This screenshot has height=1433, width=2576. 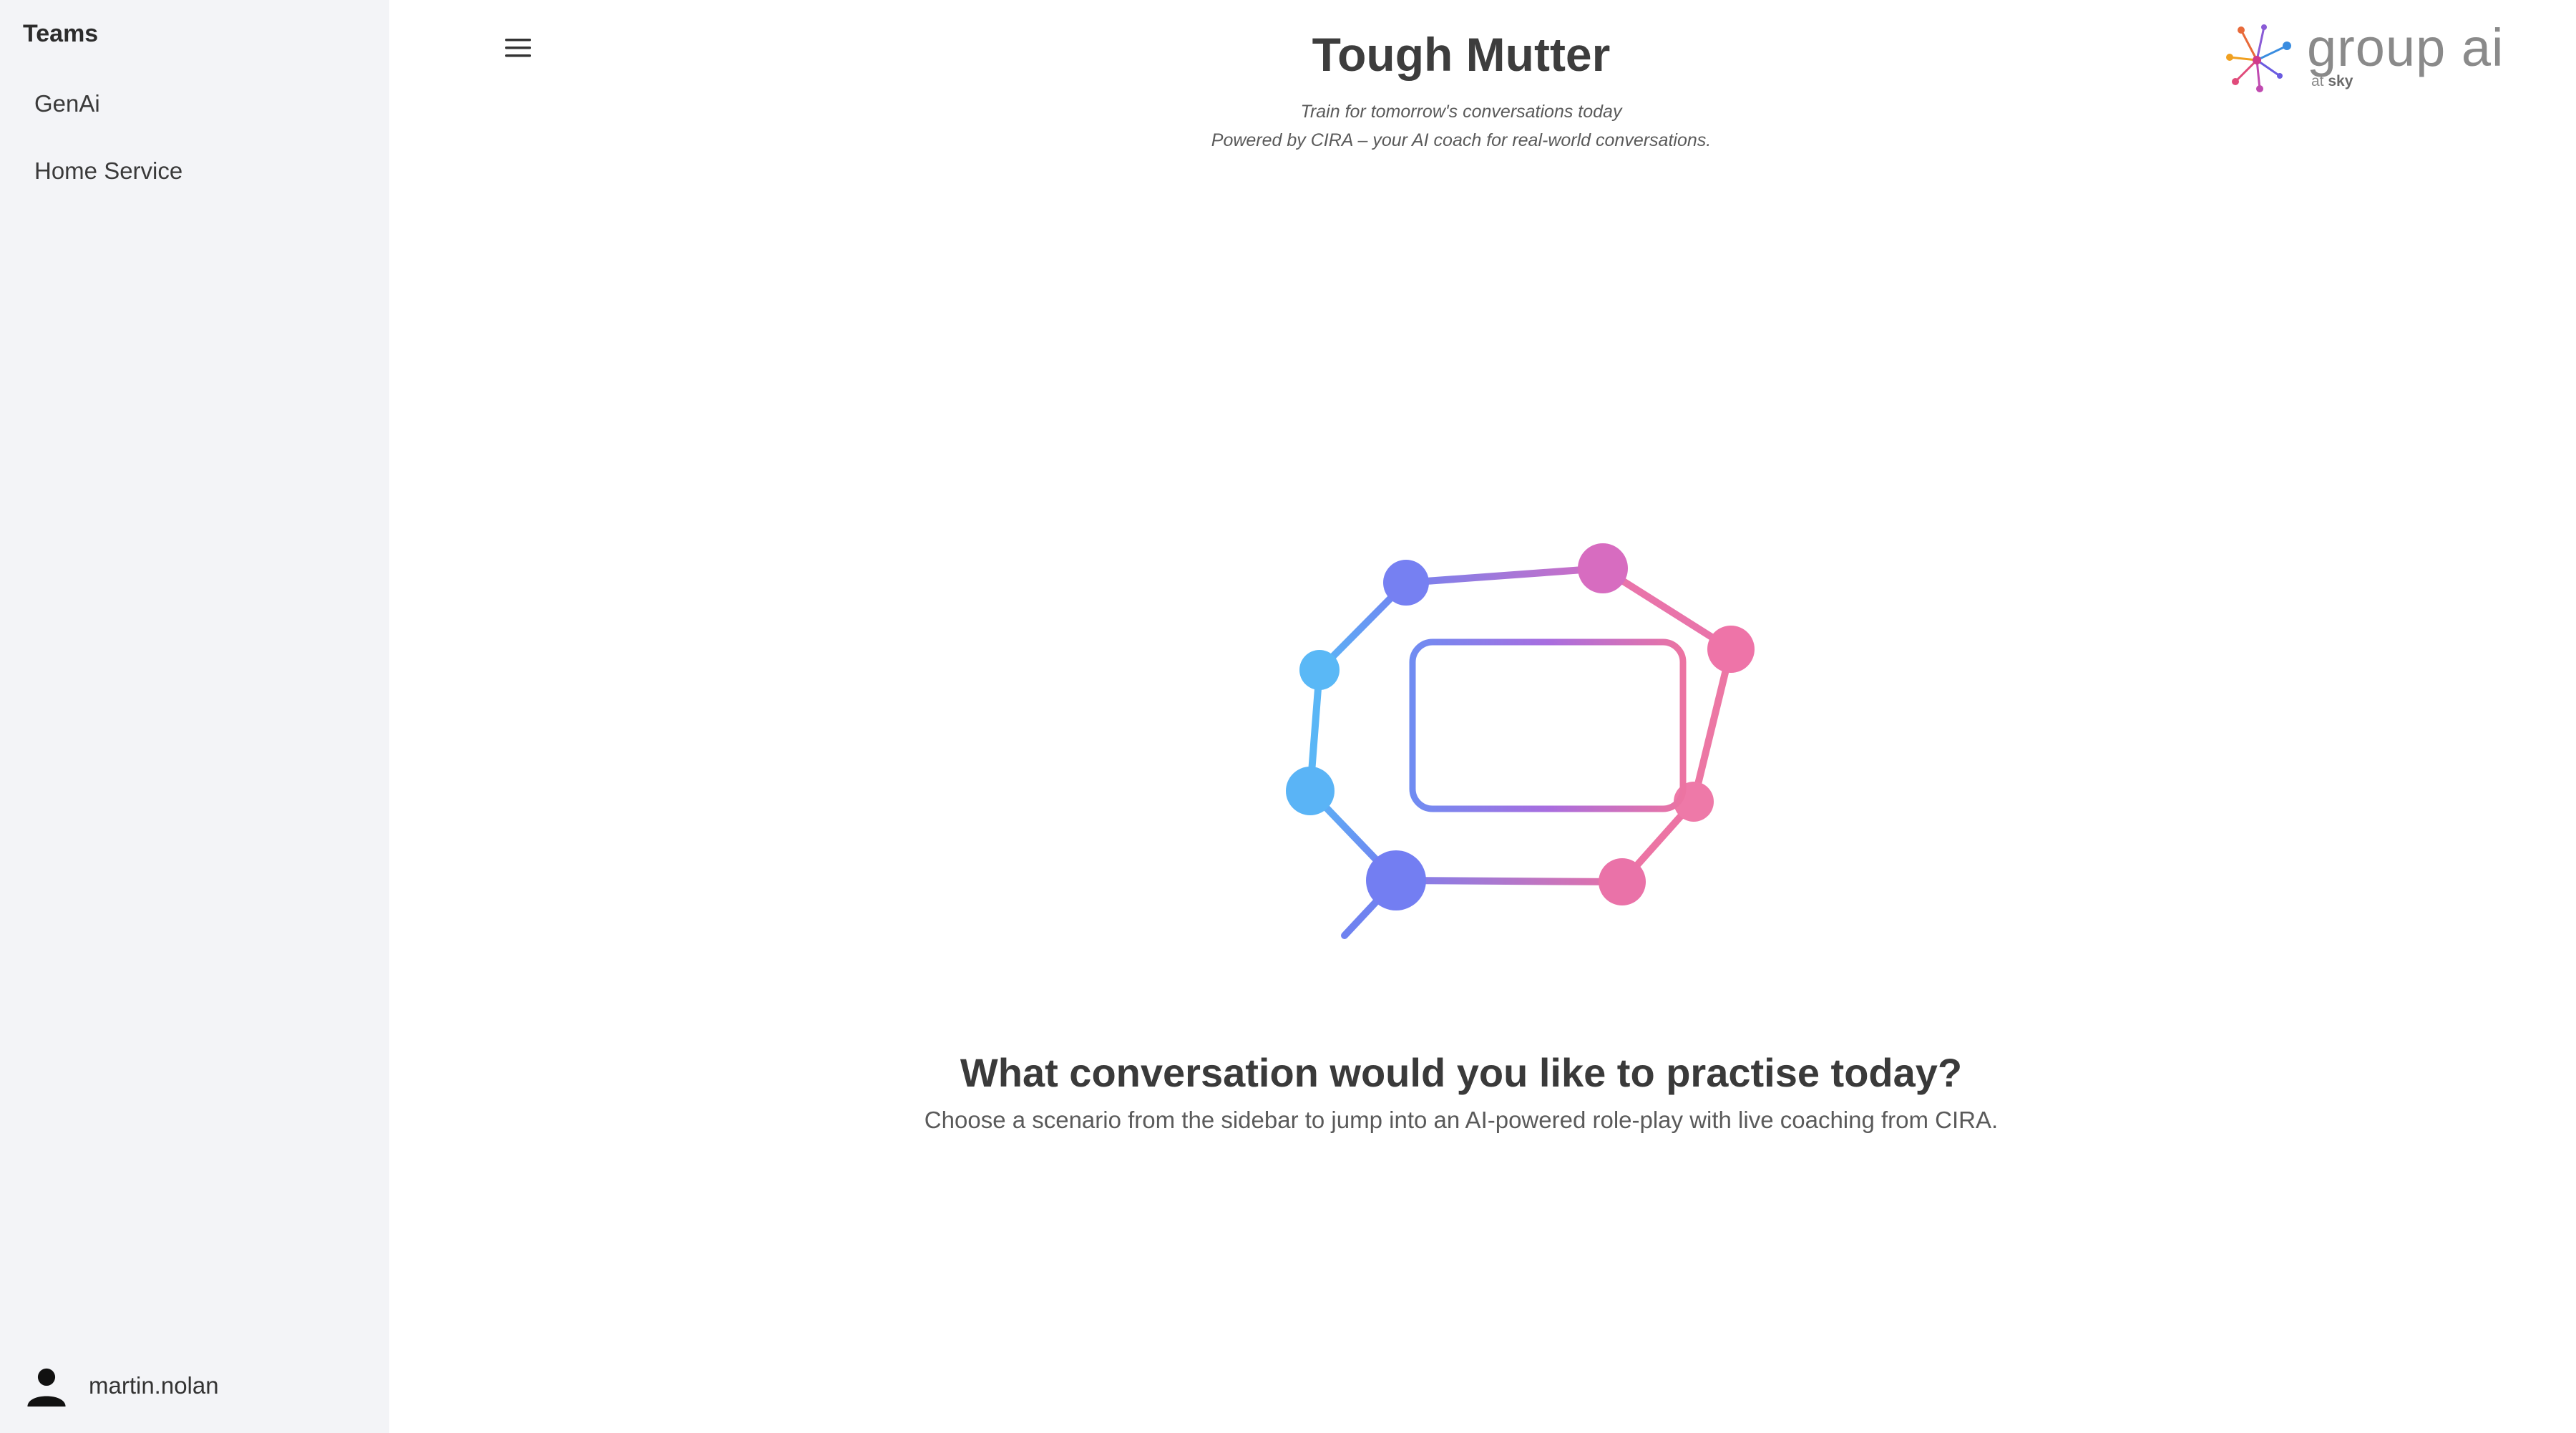 What do you see at coordinates (2317, 81) in the screenshot?
I see `brand-sub-prefix: at` at bounding box center [2317, 81].